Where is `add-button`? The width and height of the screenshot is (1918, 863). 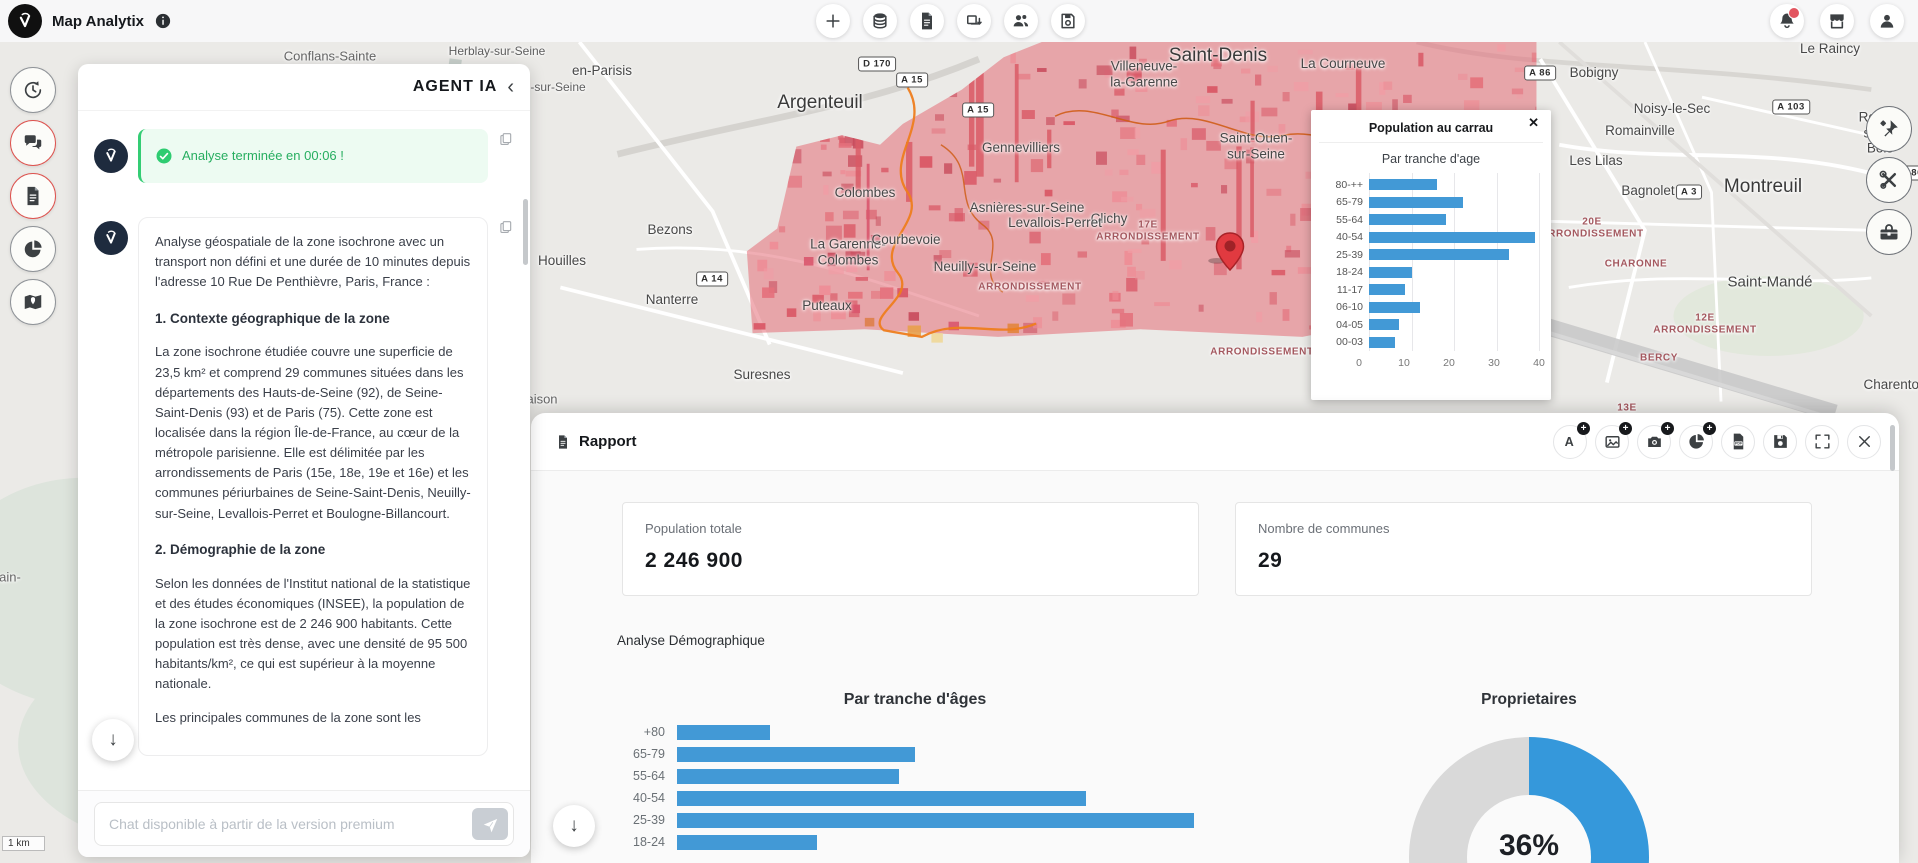
add-button is located at coordinates (833, 21).